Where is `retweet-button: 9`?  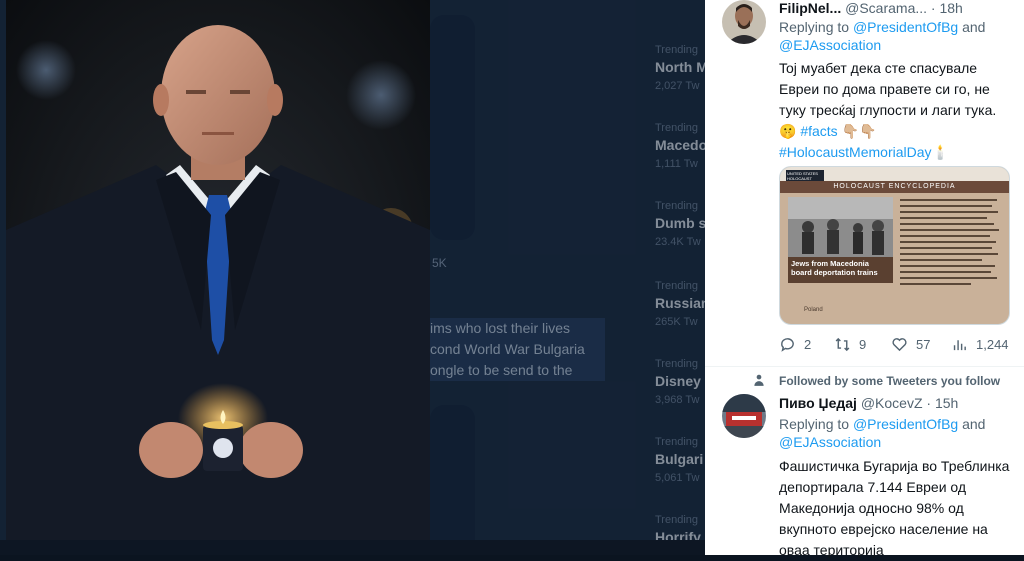
retweet-button: 9 is located at coordinates (850, 344).